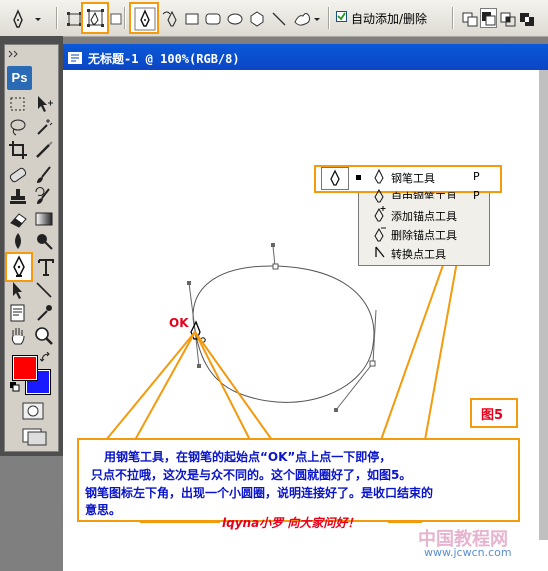  I want to click on explanation-line-4: 意思。, so click(103, 510).